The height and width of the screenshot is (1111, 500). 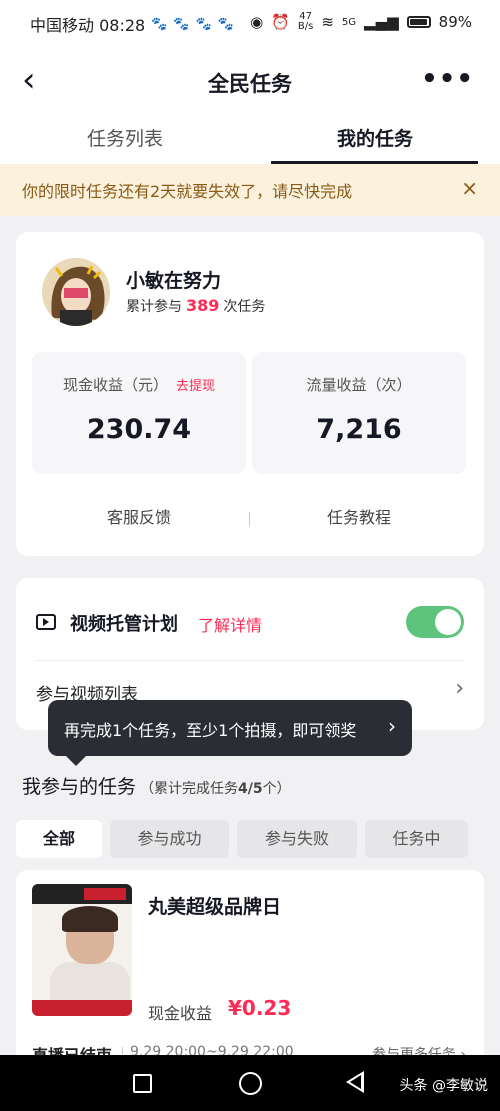 I want to click on task-tutorial-link: 任务教程, so click(x=359, y=516).